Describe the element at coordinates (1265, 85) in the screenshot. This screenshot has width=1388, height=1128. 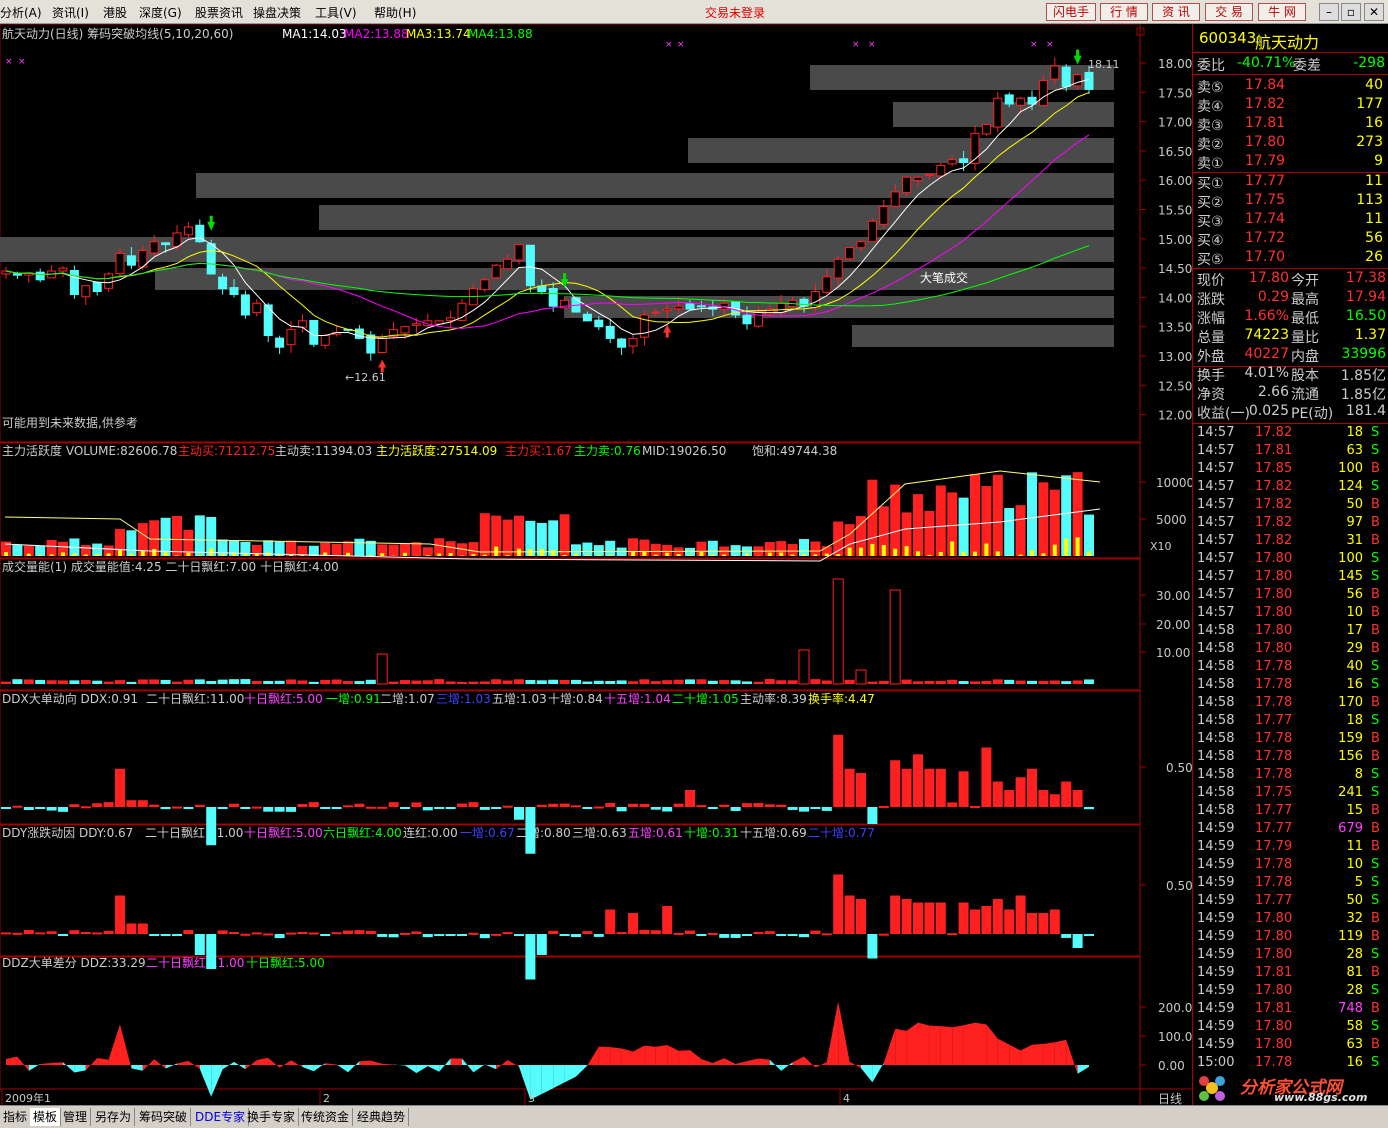
I see `ask-price: 17.84` at that location.